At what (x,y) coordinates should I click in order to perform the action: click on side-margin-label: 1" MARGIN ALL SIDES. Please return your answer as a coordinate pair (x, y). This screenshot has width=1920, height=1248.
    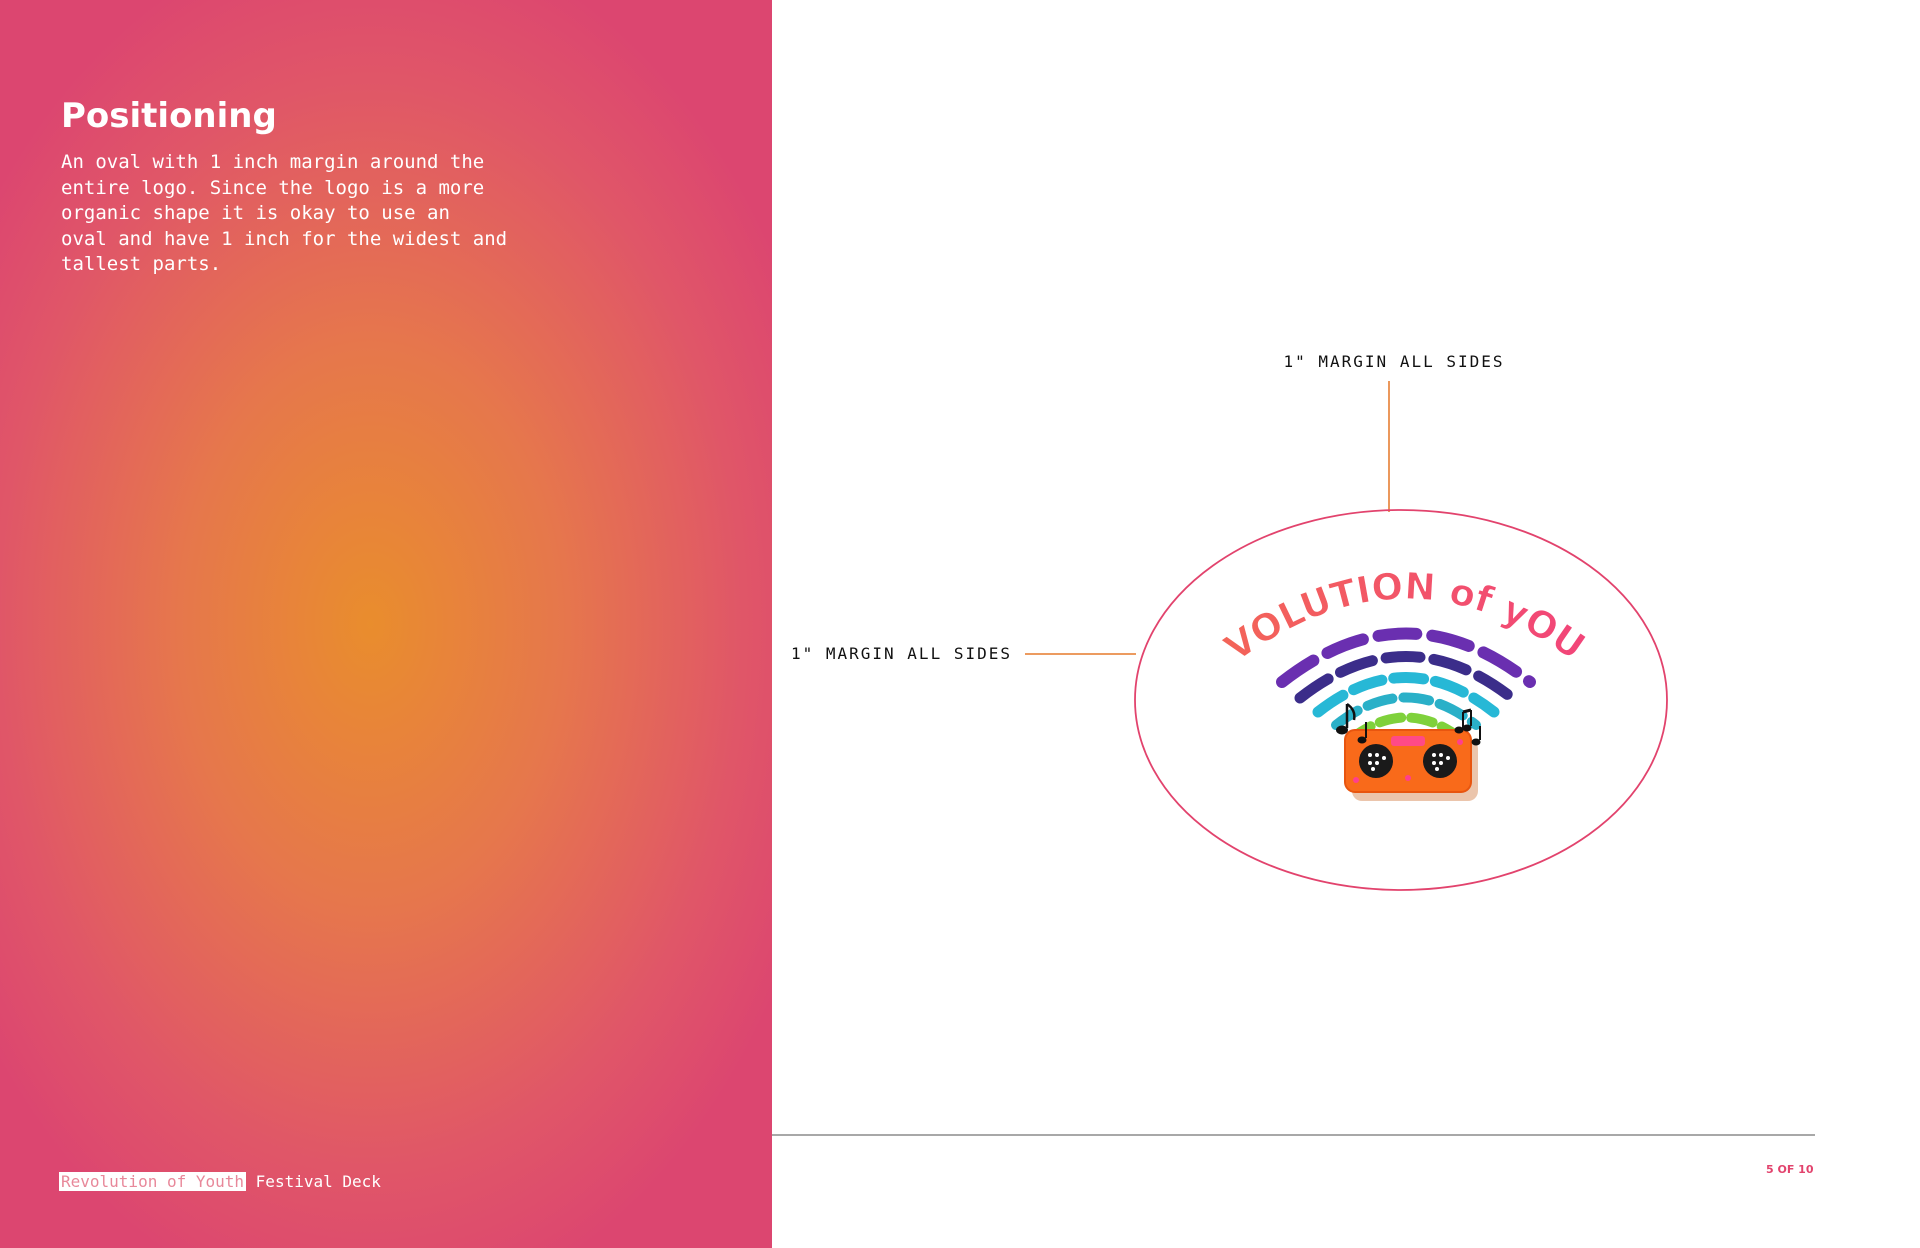
    Looking at the image, I should click on (901, 653).